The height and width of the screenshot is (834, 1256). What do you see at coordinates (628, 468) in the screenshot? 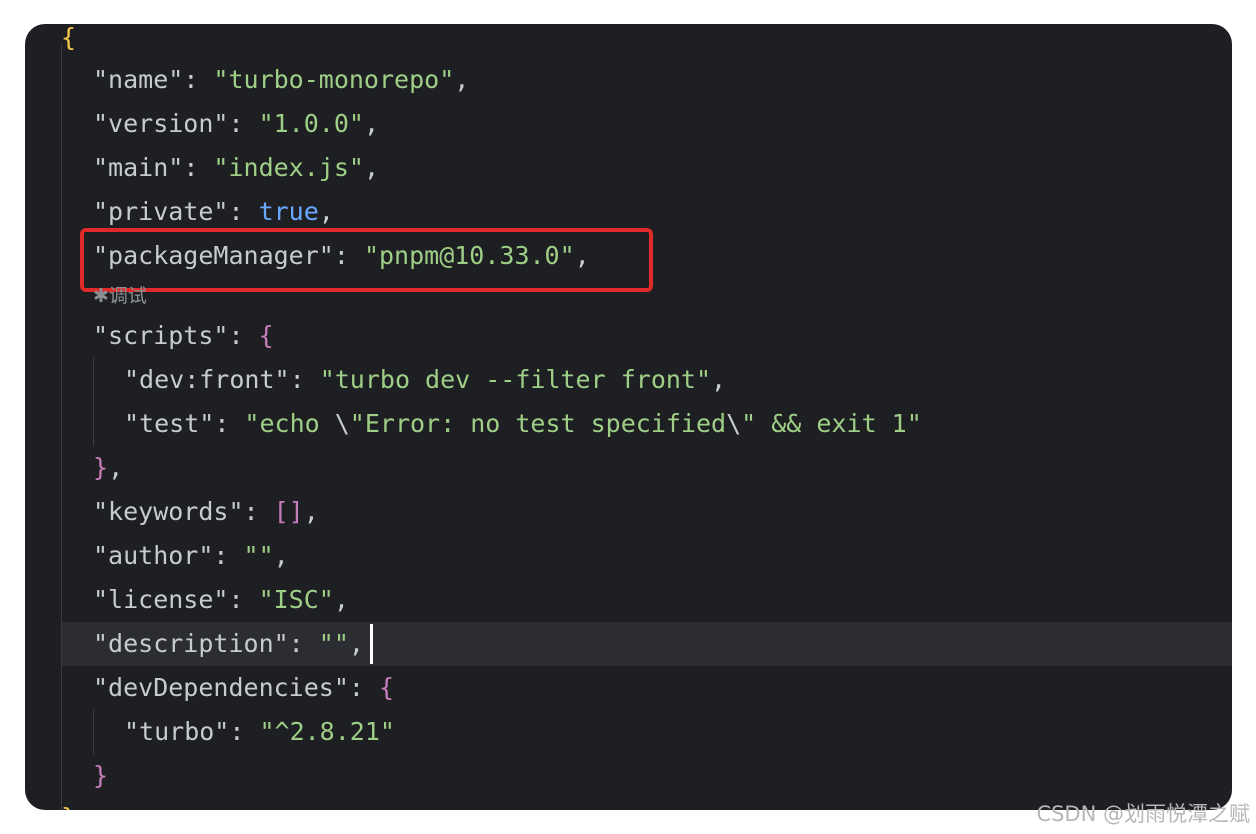
I see `code-line-scripts-close: },` at bounding box center [628, 468].